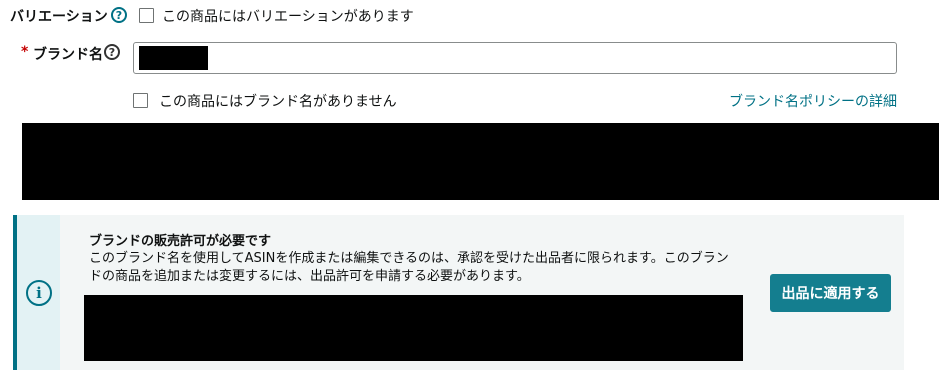 This screenshot has width=949, height=385. I want to click on redacted-alert-block, so click(413, 328).